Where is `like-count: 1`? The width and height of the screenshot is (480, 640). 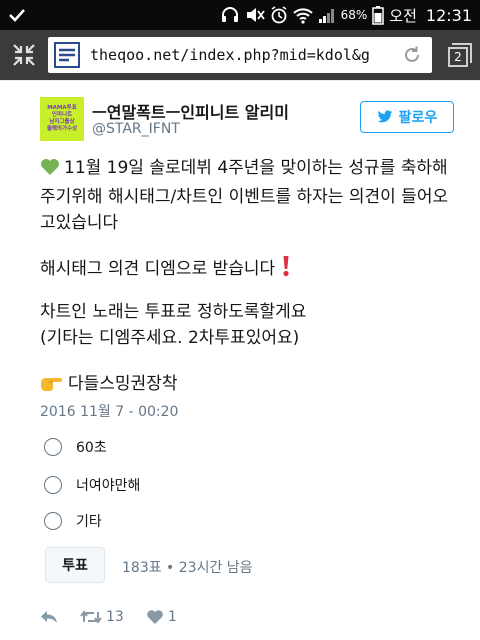
like-count: 1 is located at coordinates (172, 617).